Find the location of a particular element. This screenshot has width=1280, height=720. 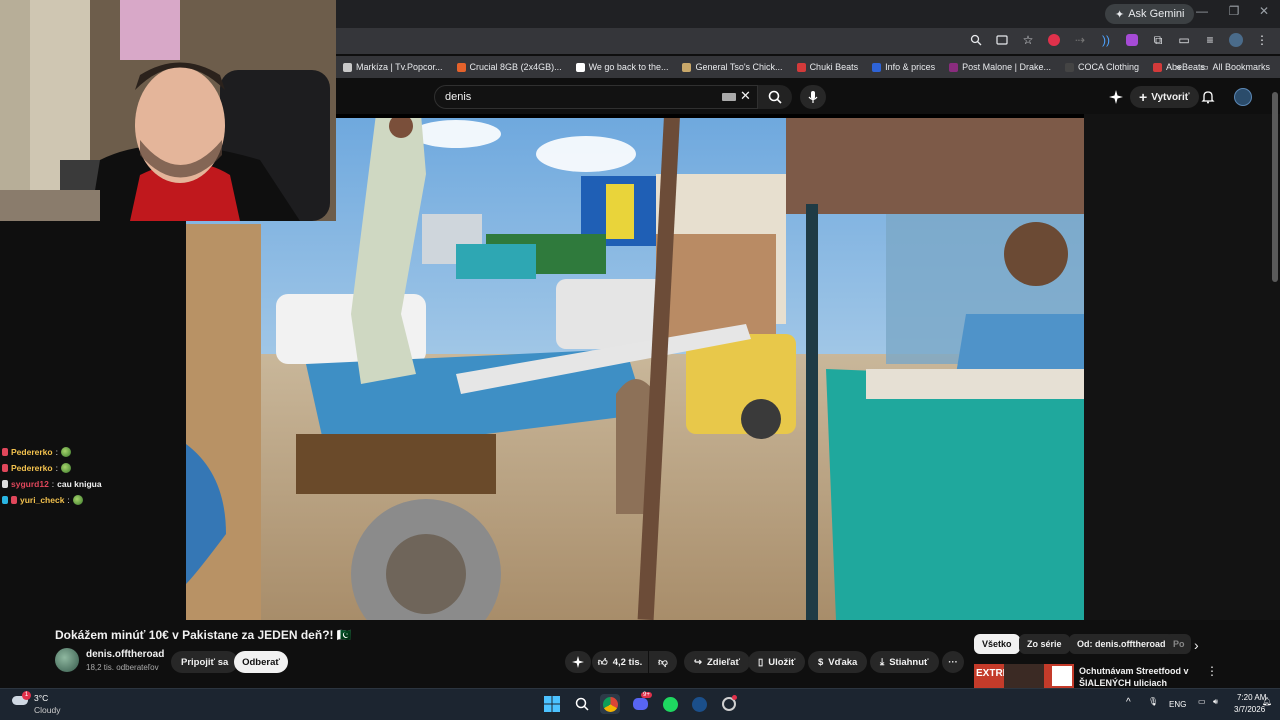

thumbs-down-icon: 👎︎ is located at coordinates (663, 662).